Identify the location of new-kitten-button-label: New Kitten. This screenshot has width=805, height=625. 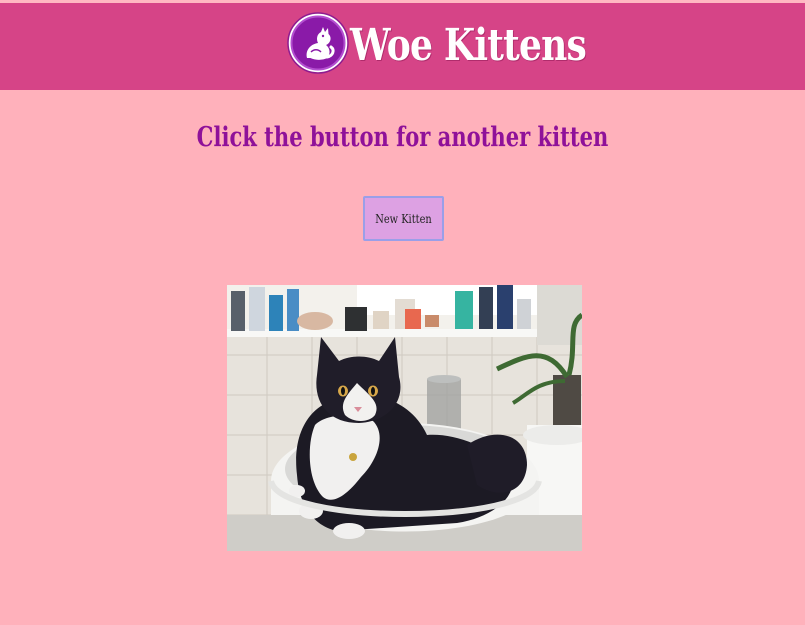
(403, 218).